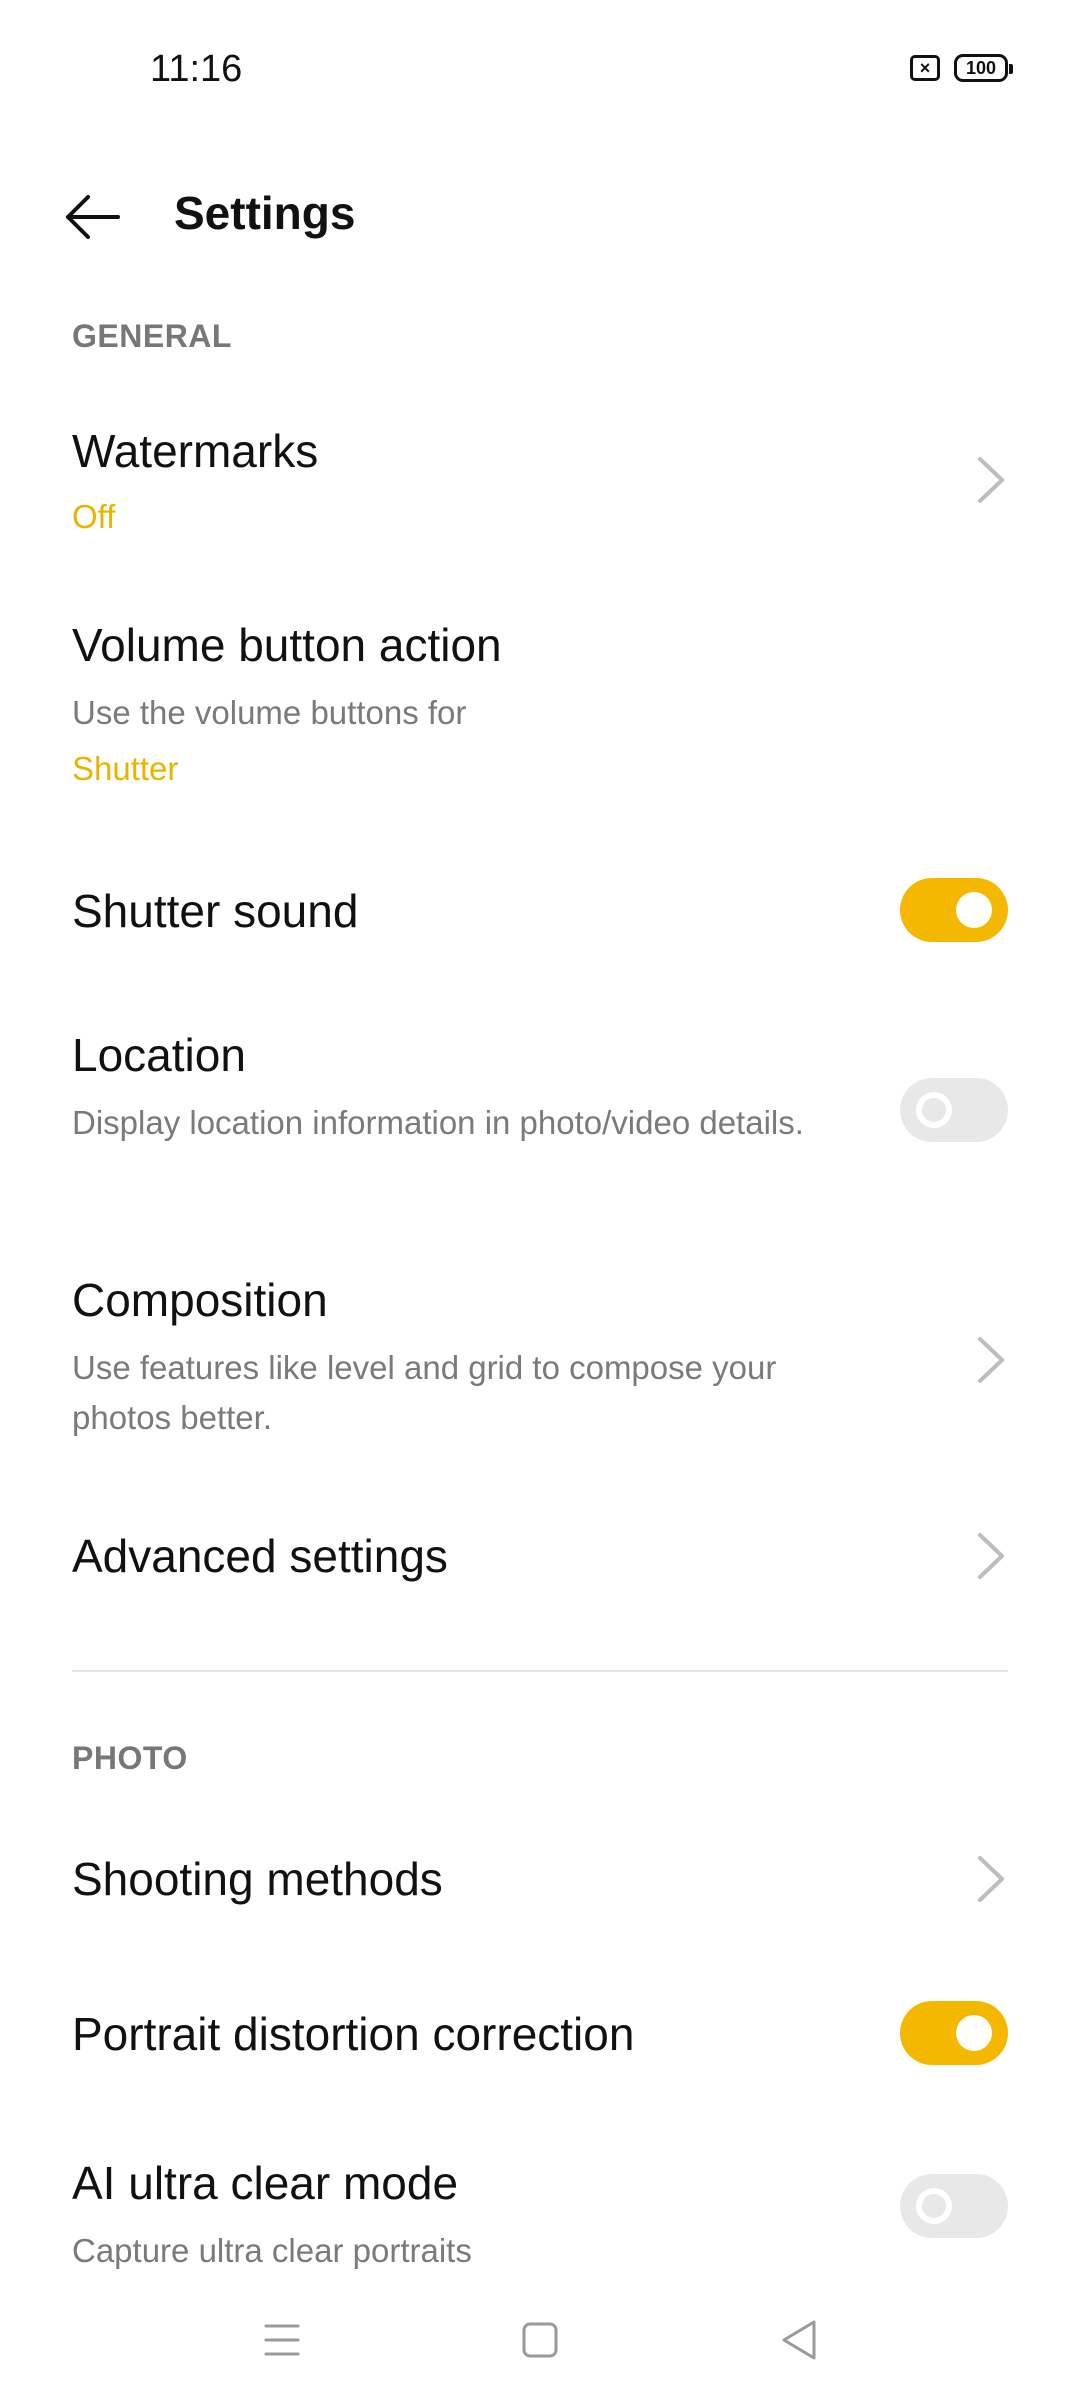 Image resolution: width=1080 pixels, height=2400 pixels. I want to click on watermarks-row: Watermarks Off, so click(540, 480).